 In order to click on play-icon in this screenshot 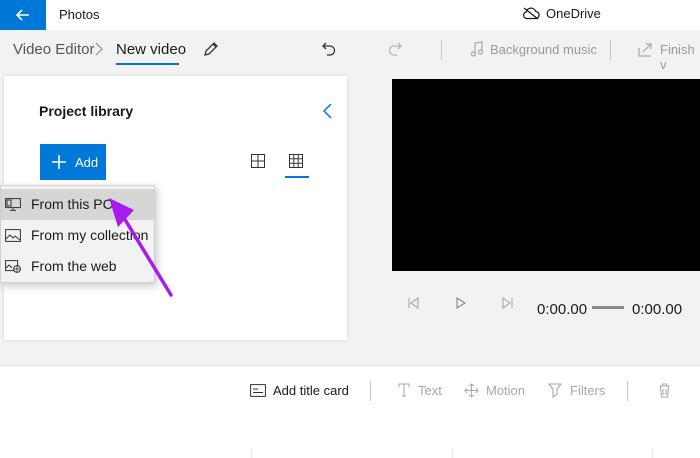, I will do `click(461, 303)`.